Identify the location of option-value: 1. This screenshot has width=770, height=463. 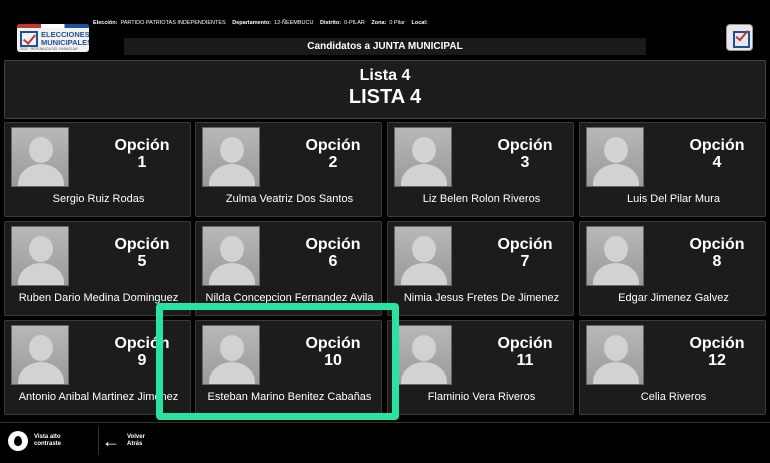
(142, 162).